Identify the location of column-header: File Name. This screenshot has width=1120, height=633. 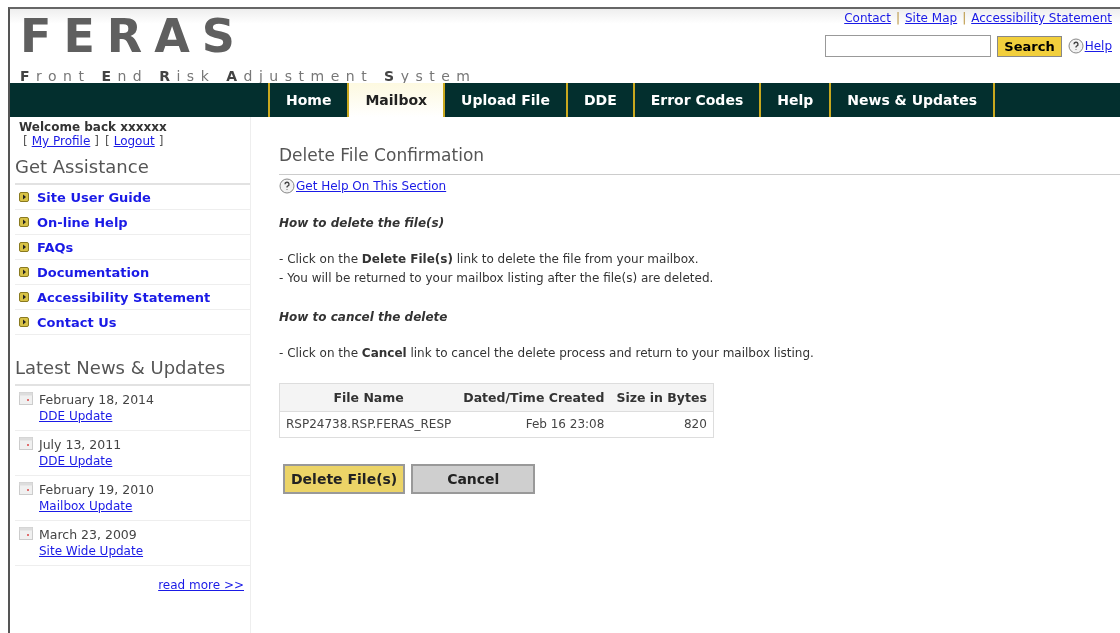
(368, 397).